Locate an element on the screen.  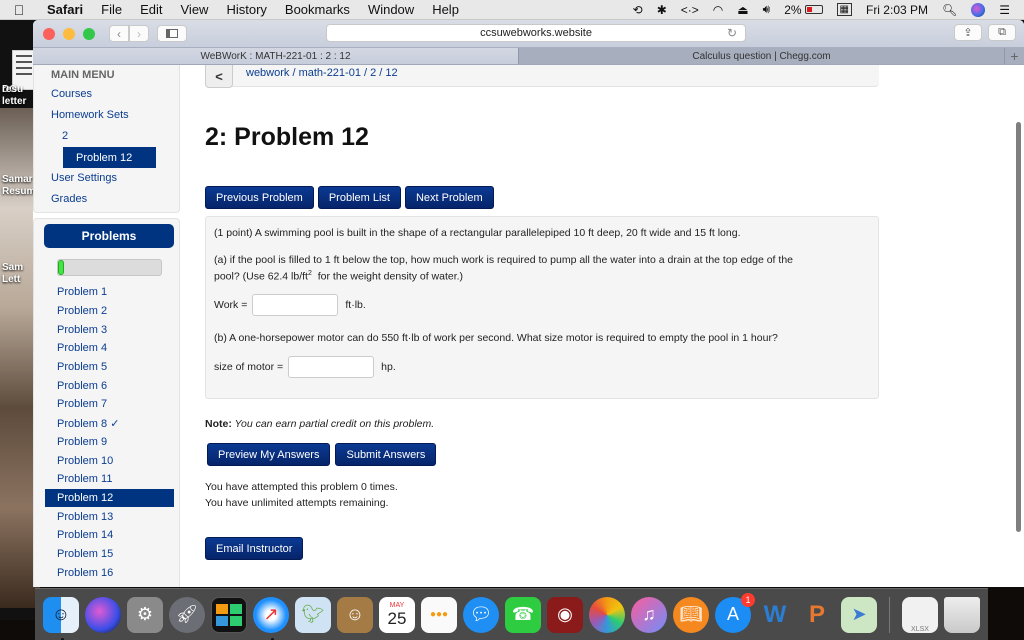
reload-icon: ↻ is located at coordinates (732, 33).